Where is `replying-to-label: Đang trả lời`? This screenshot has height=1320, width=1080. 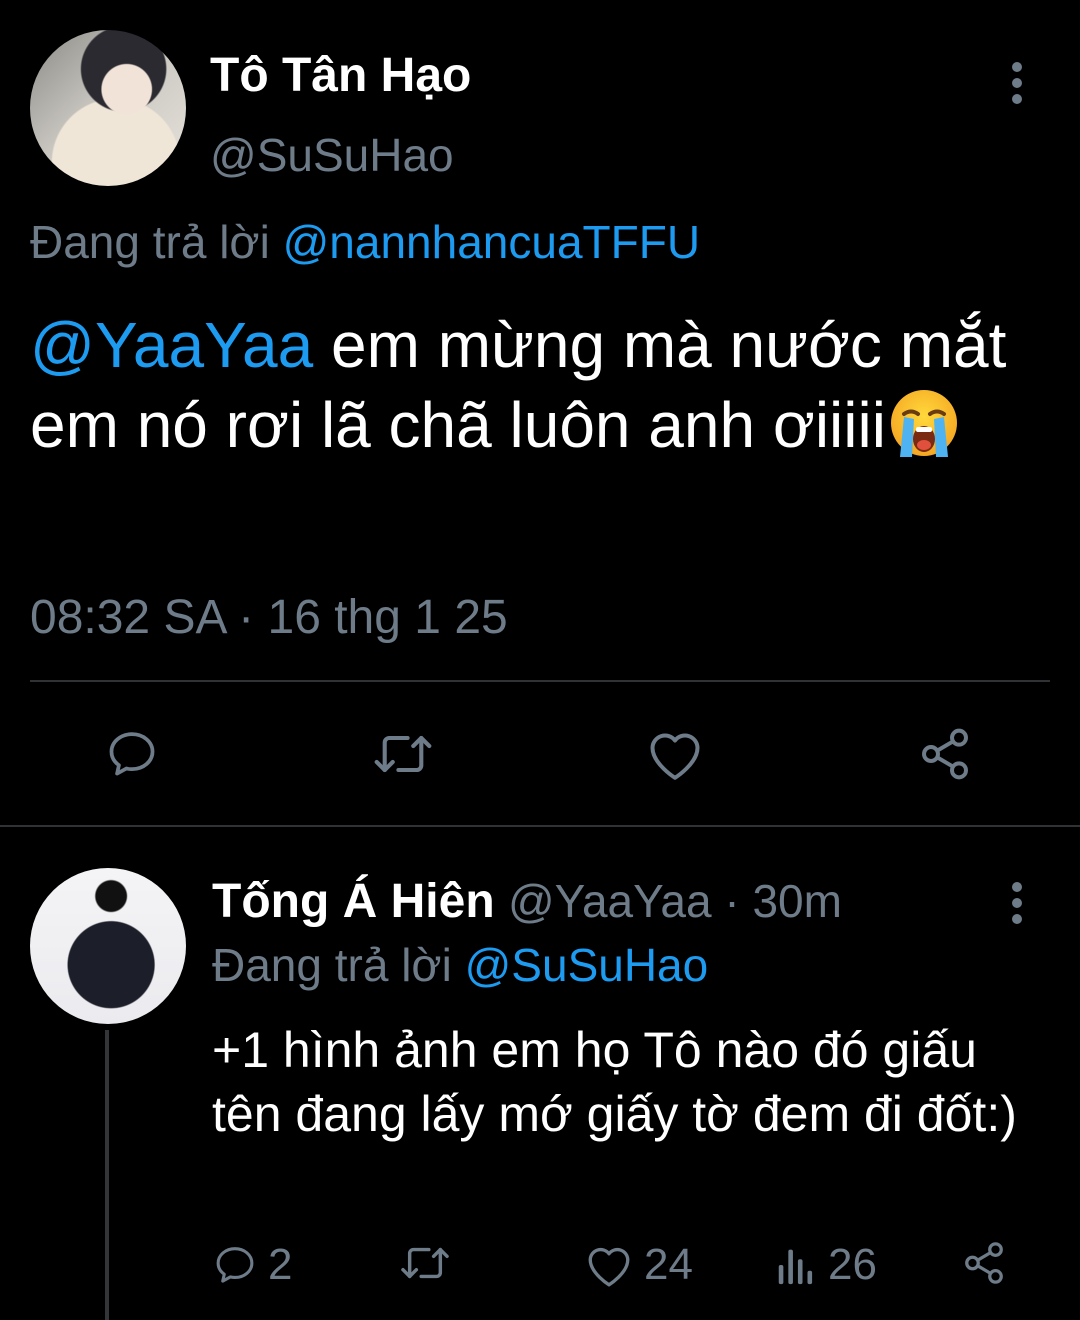
replying-to-label: Đang trả lời is located at coordinates (150, 242).